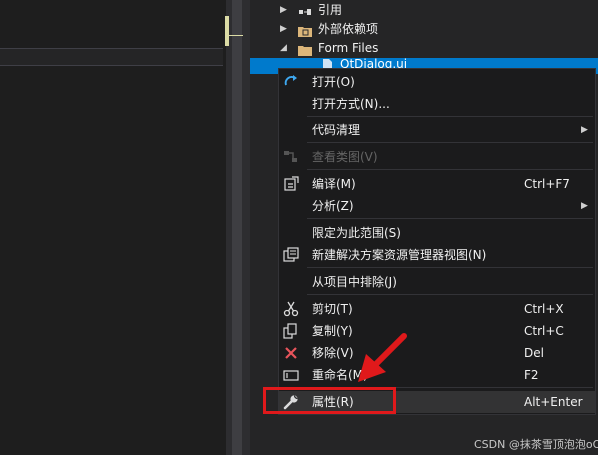 Image resolution: width=598 pixels, height=455 pixels. What do you see at coordinates (291, 375) in the screenshot?
I see `rename-icon` at bounding box center [291, 375].